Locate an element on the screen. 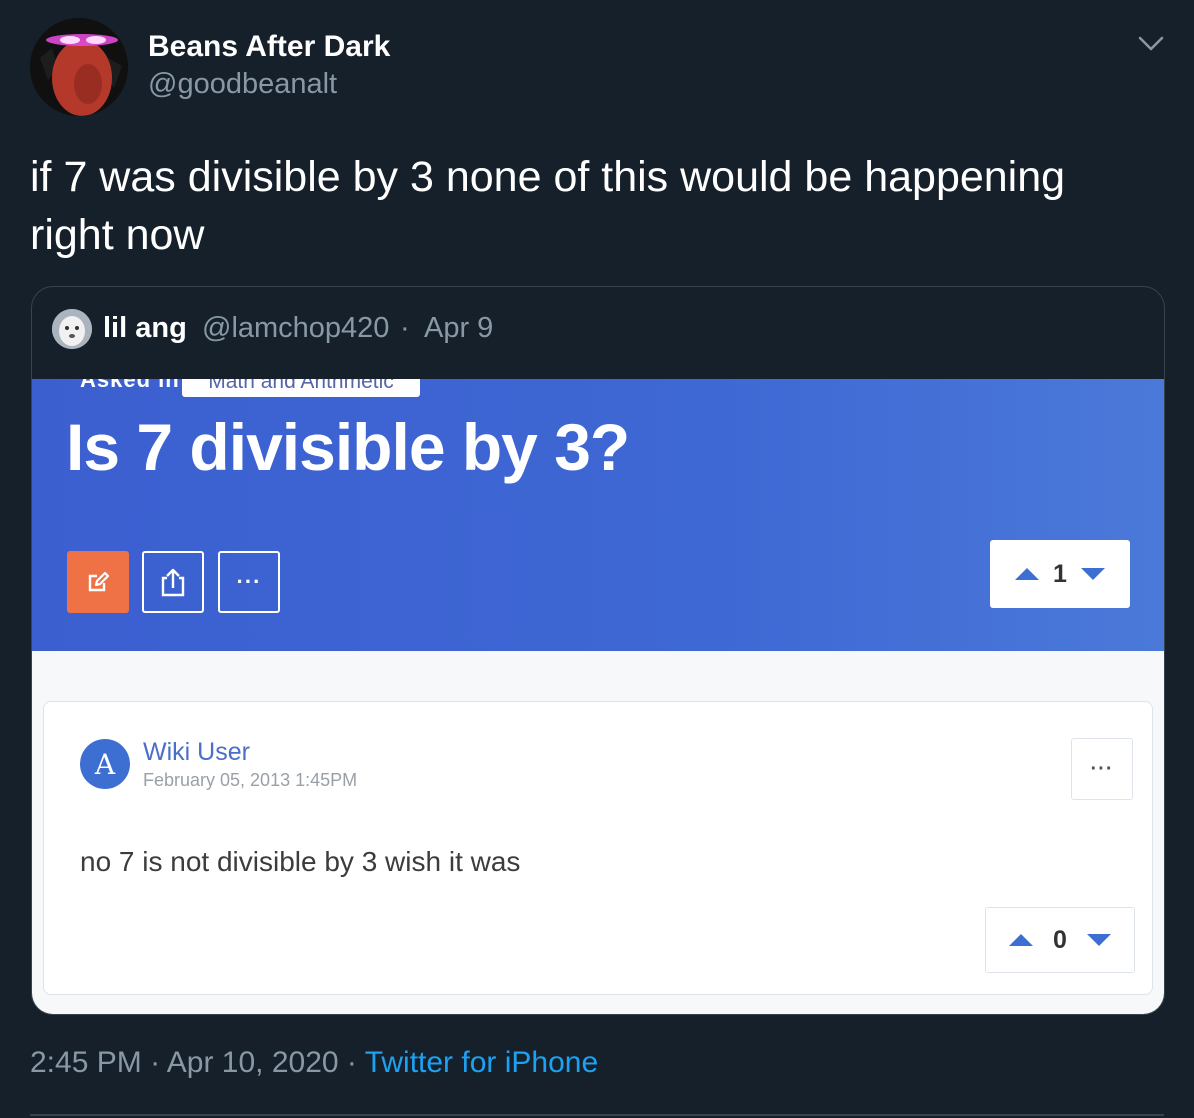 The image size is (1194, 1118). share-icon is located at coordinates (173, 582).